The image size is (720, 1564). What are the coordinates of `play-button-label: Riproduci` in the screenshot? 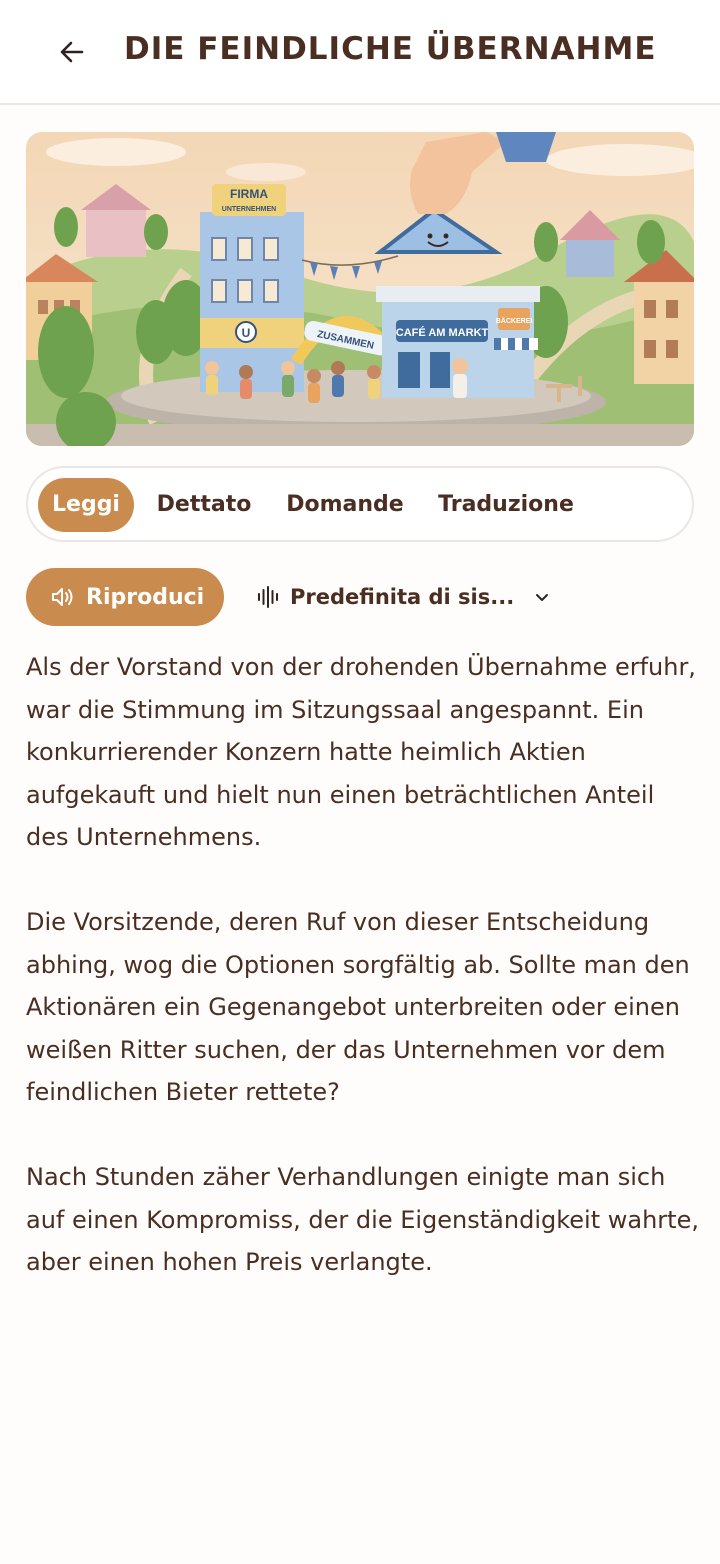 It's located at (145, 597).